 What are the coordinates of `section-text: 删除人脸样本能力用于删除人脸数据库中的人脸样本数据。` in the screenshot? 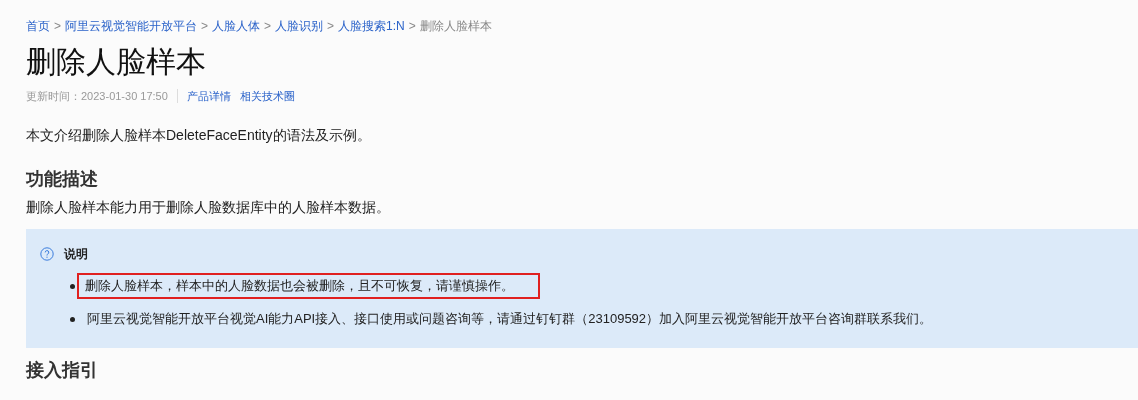 It's located at (208, 207).